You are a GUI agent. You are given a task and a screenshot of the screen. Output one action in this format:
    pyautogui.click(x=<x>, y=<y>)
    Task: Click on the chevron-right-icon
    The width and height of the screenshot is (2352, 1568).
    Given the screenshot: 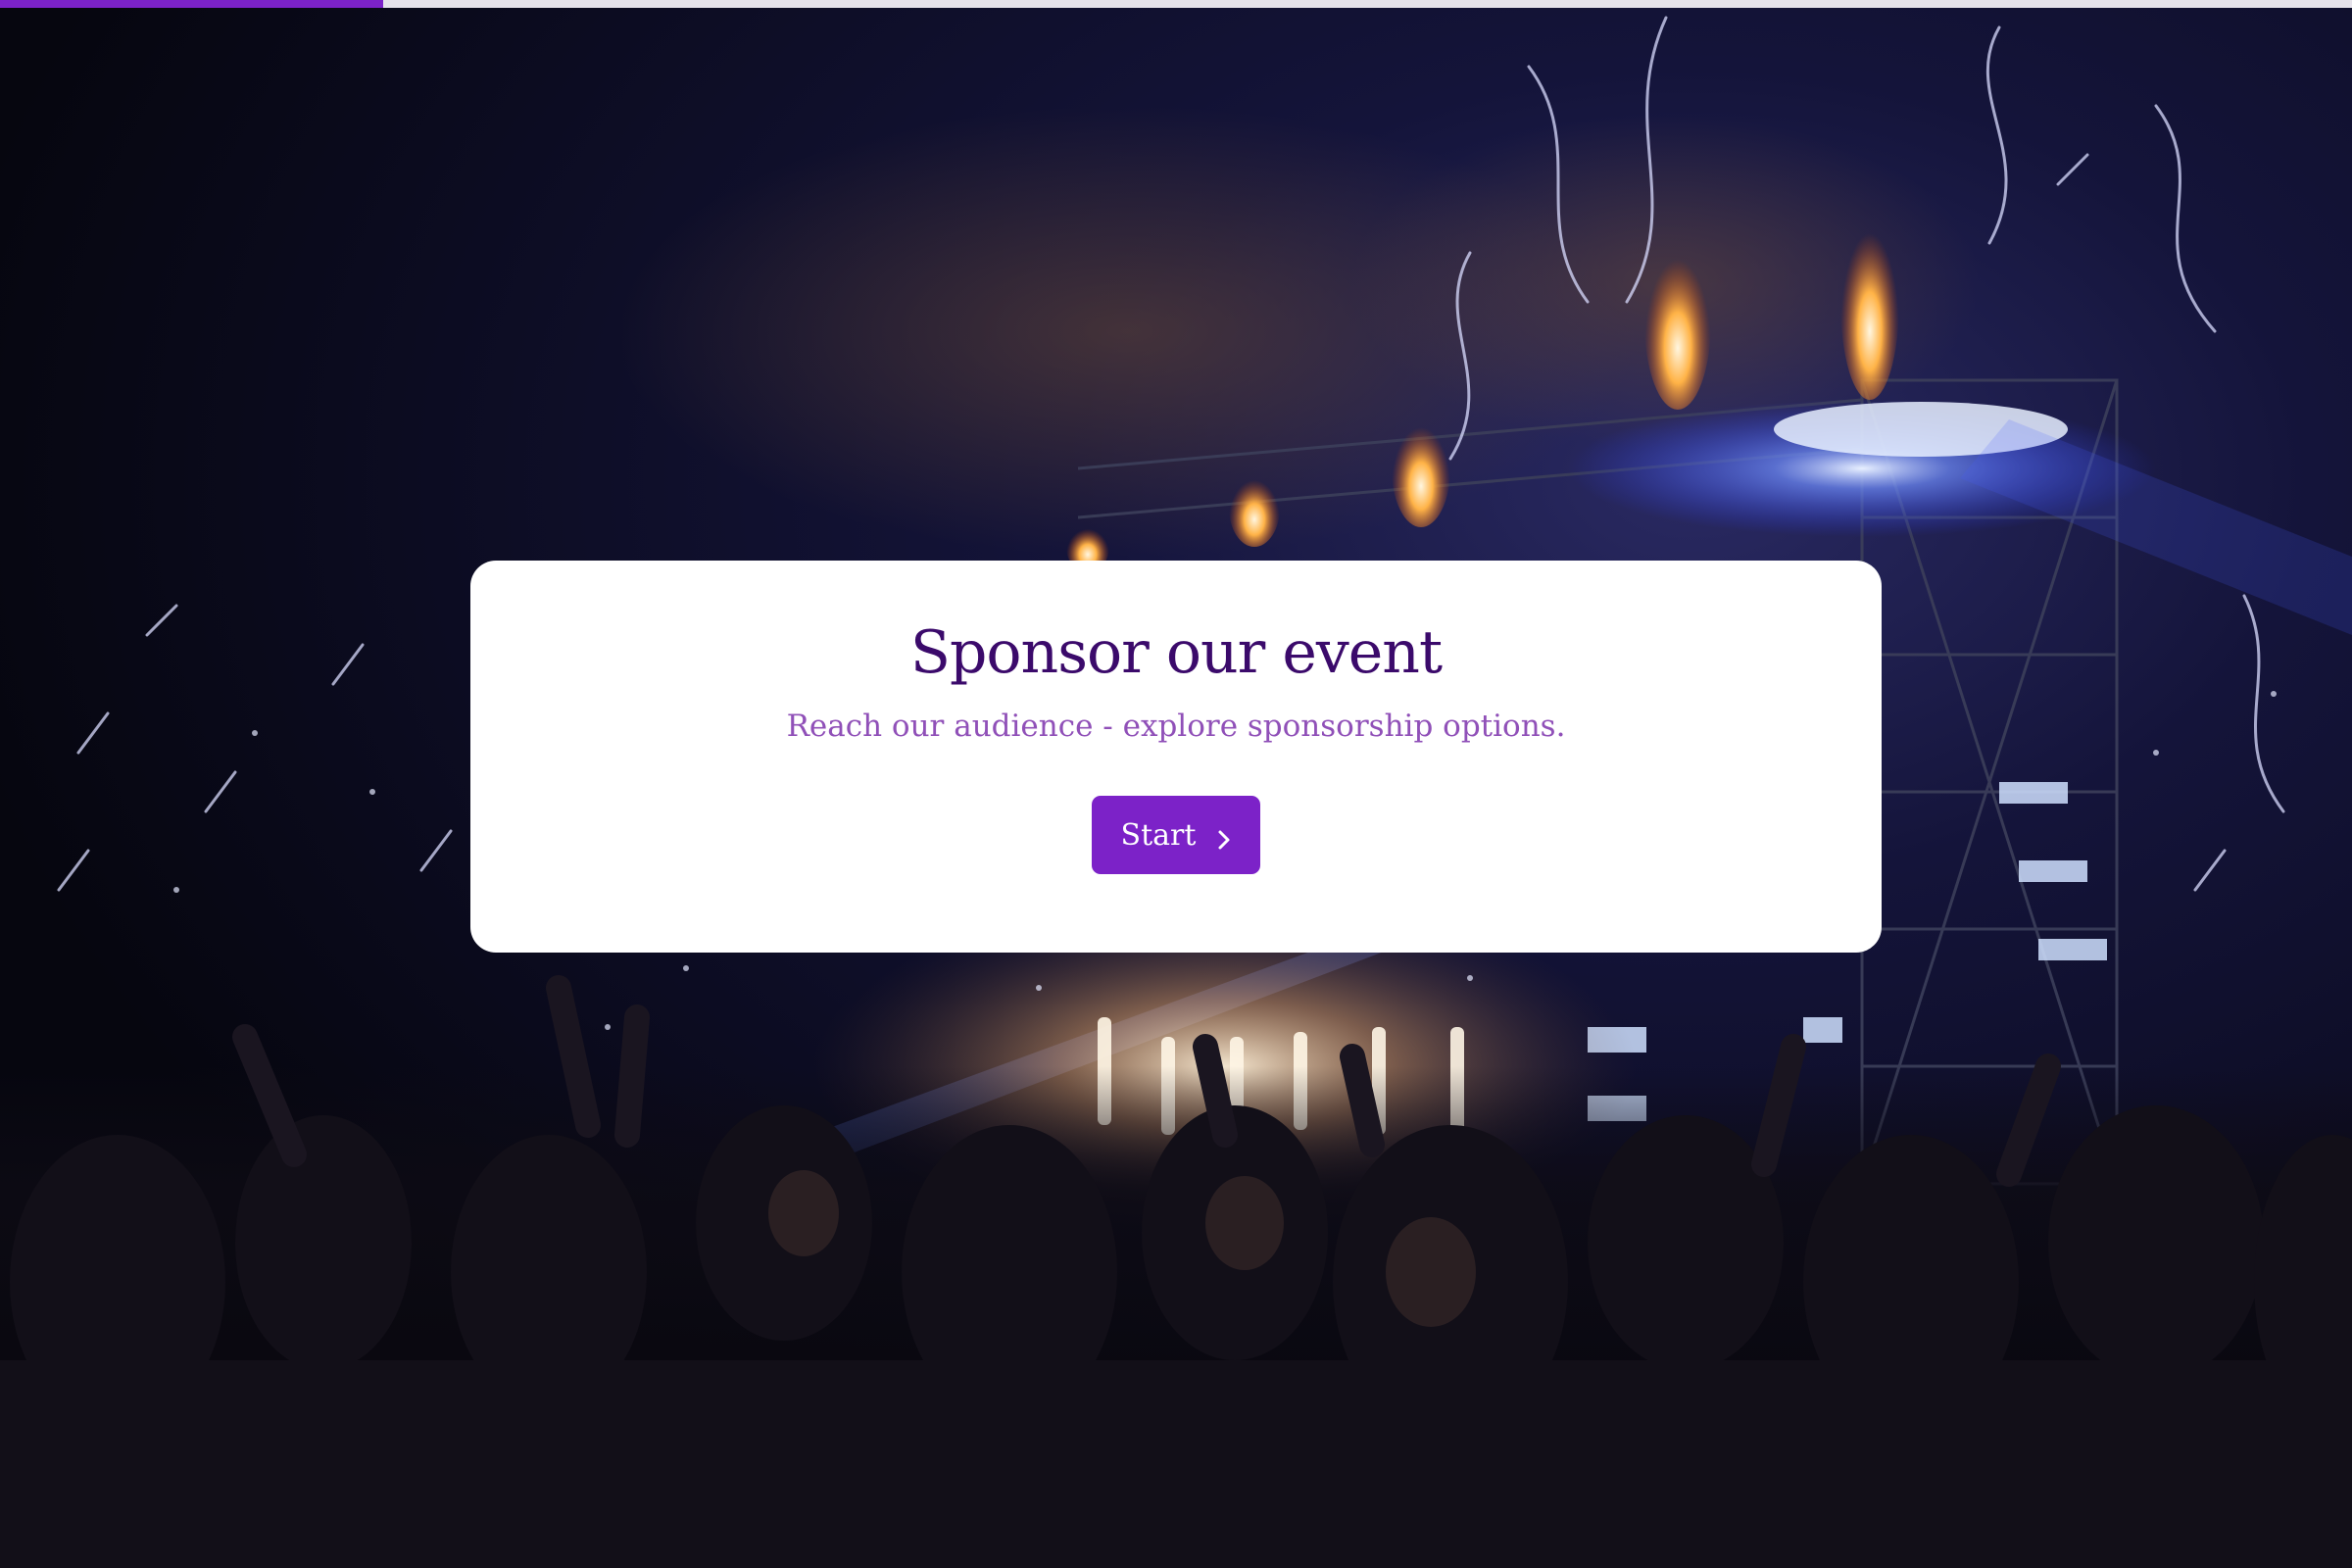 What is the action you would take?
    pyautogui.click(x=1224, y=837)
    